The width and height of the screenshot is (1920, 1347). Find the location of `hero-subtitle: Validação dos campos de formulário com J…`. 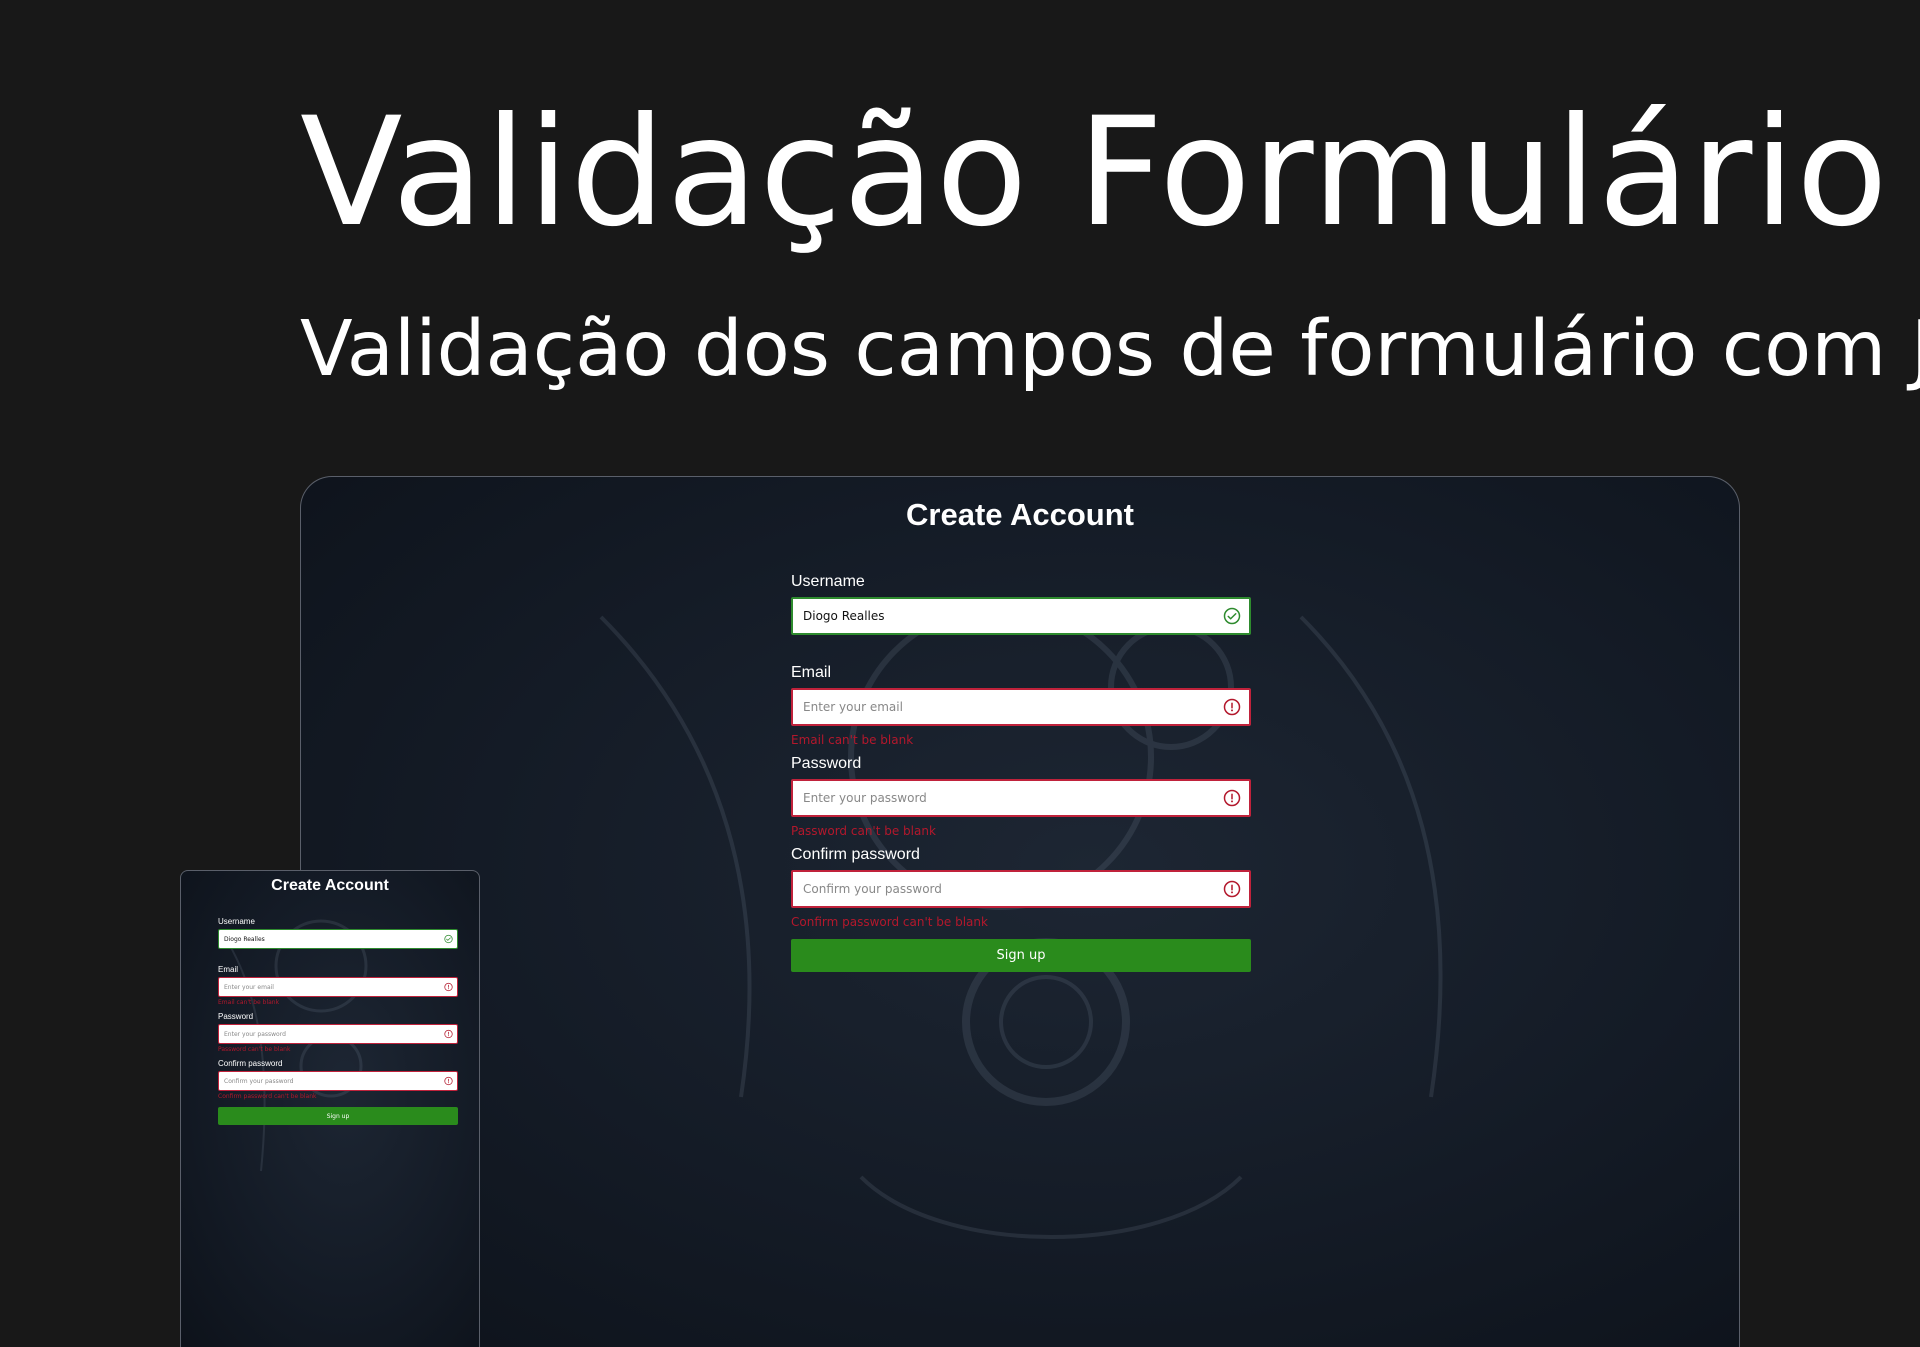

hero-subtitle: Validação dos campos de formulário com J… is located at coordinates (1110, 349).